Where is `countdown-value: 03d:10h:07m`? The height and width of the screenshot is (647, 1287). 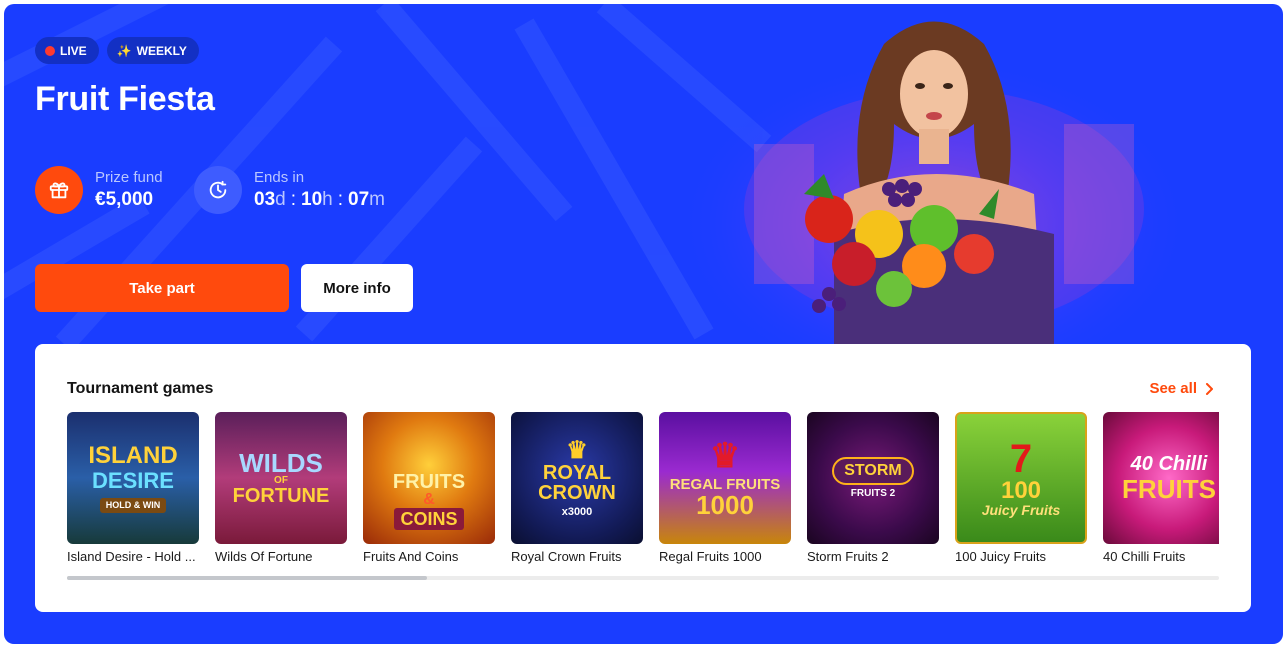 countdown-value: 03d:10h:07m is located at coordinates (319, 200).